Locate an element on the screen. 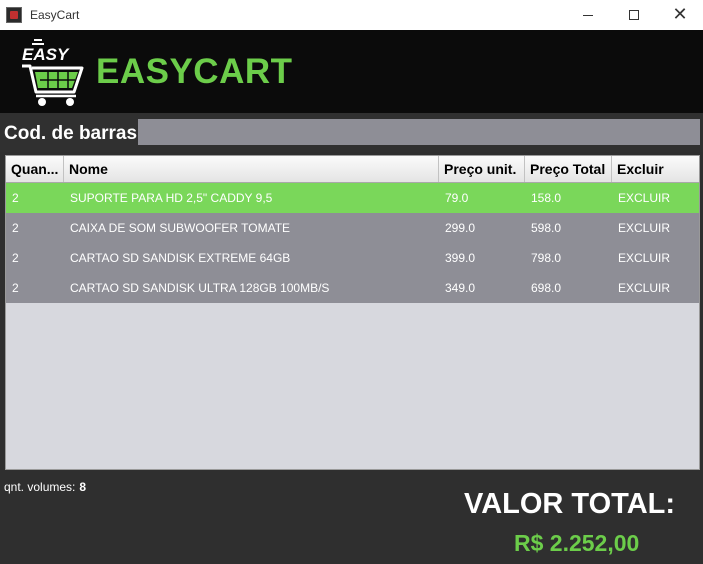 The width and height of the screenshot is (703, 564). cell-name: CARTAO SD SANDISK EXTREME 64GB is located at coordinates (180, 258).